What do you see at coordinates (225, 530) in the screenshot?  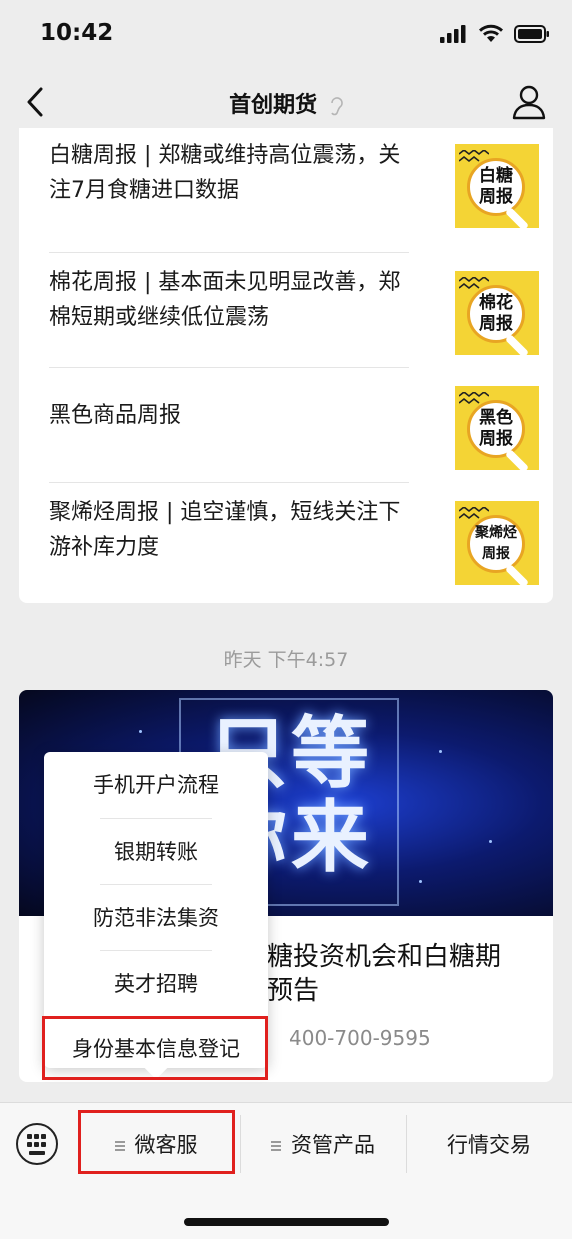 I see `article-title: 聚烯烃周报 | 追空谨慎，短线关注下游补库力度` at bounding box center [225, 530].